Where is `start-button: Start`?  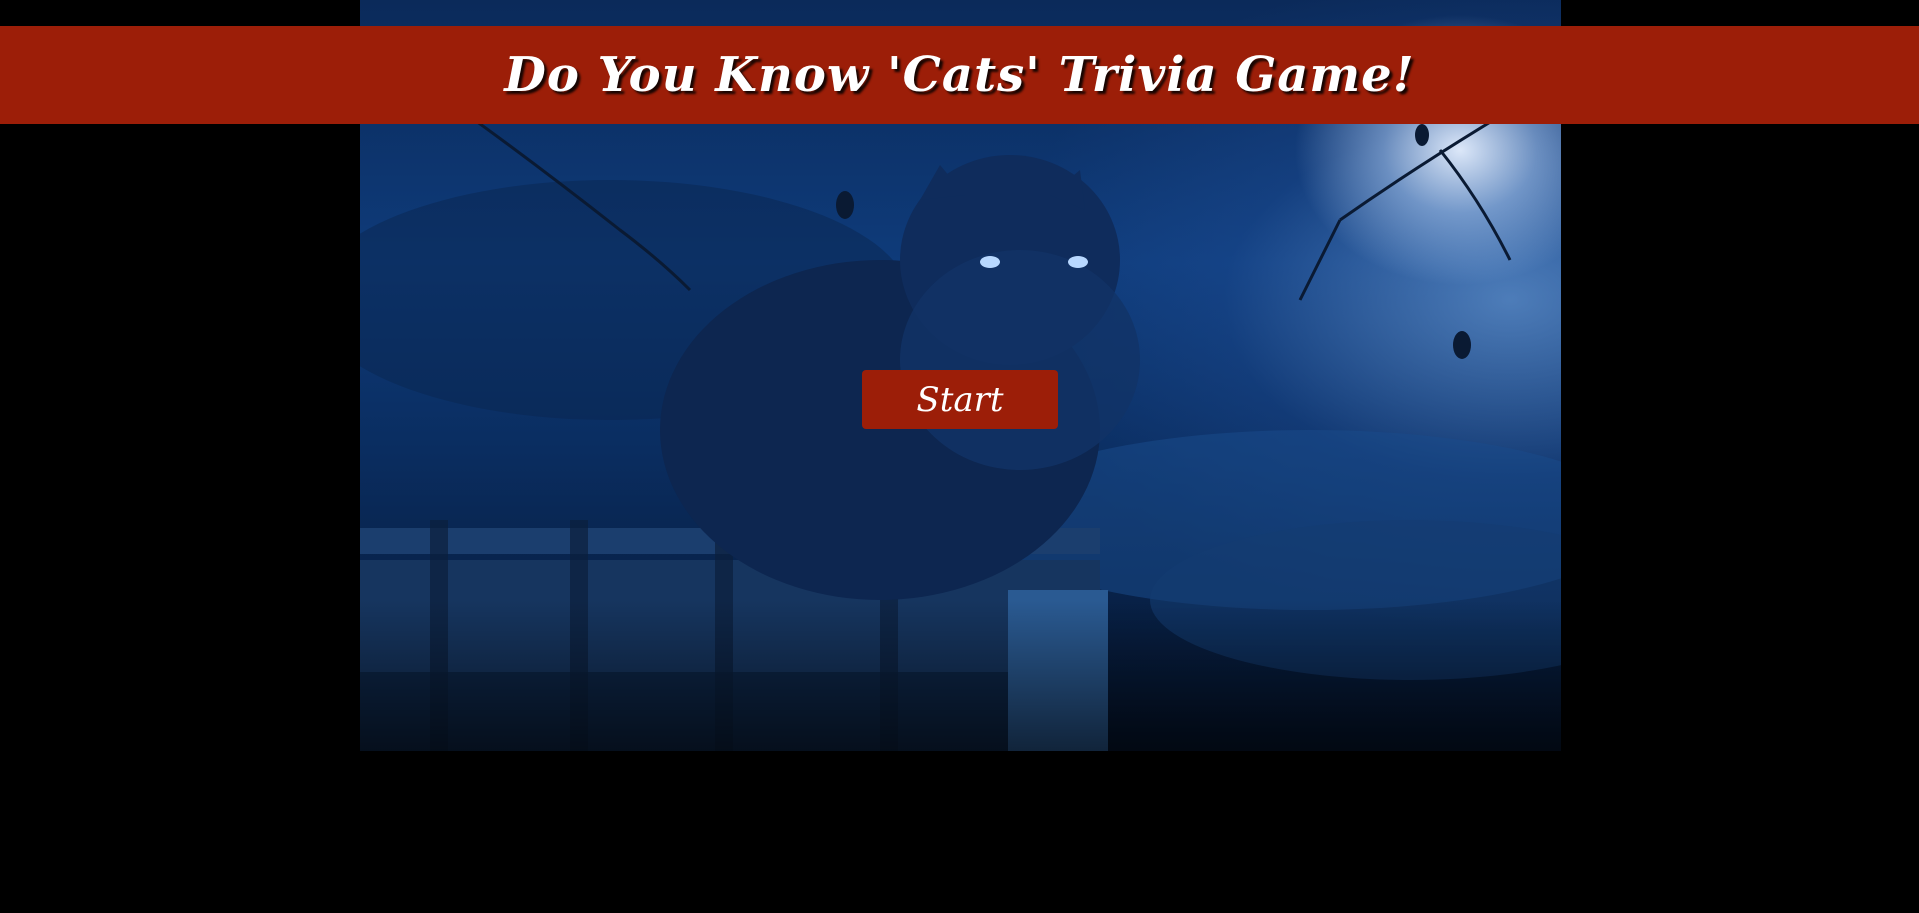
start-button: Start is located at coordinates (960, 399).